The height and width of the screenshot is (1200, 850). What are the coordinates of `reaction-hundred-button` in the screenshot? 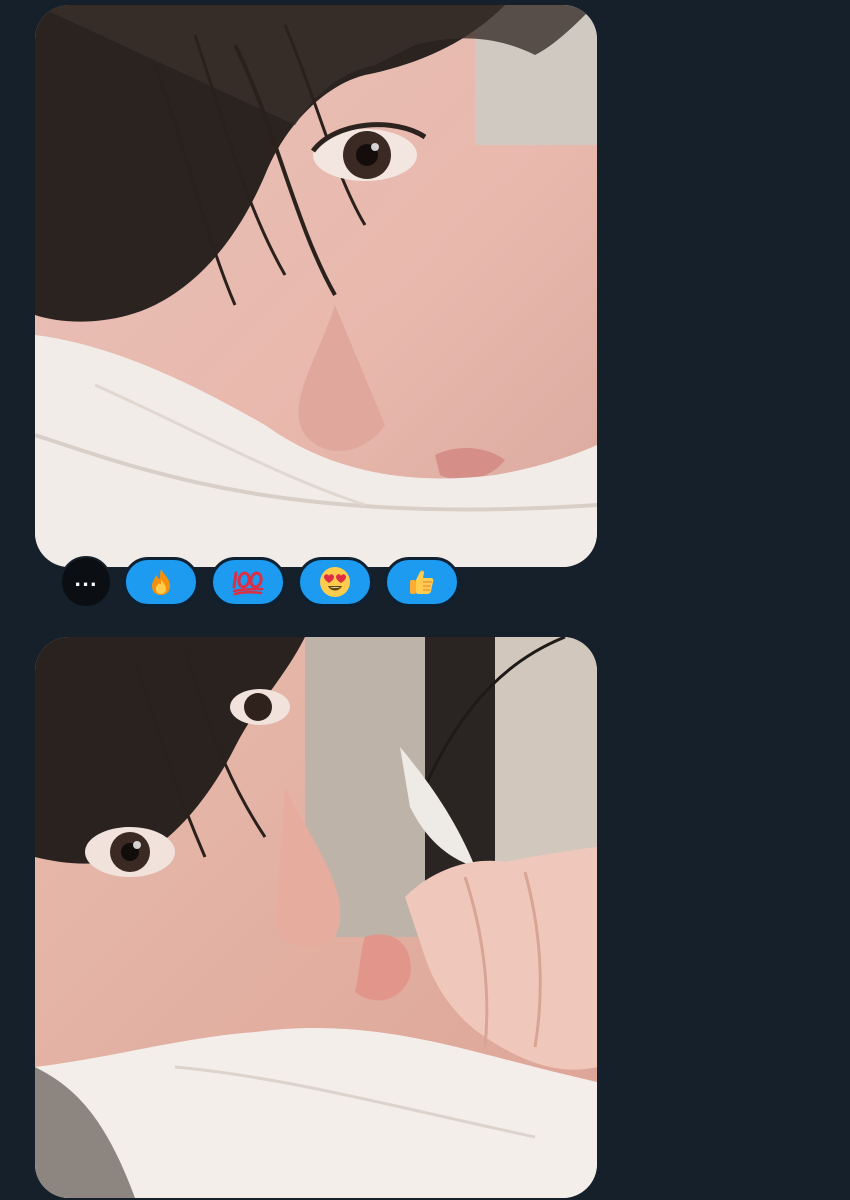 It's located at (248, 582).